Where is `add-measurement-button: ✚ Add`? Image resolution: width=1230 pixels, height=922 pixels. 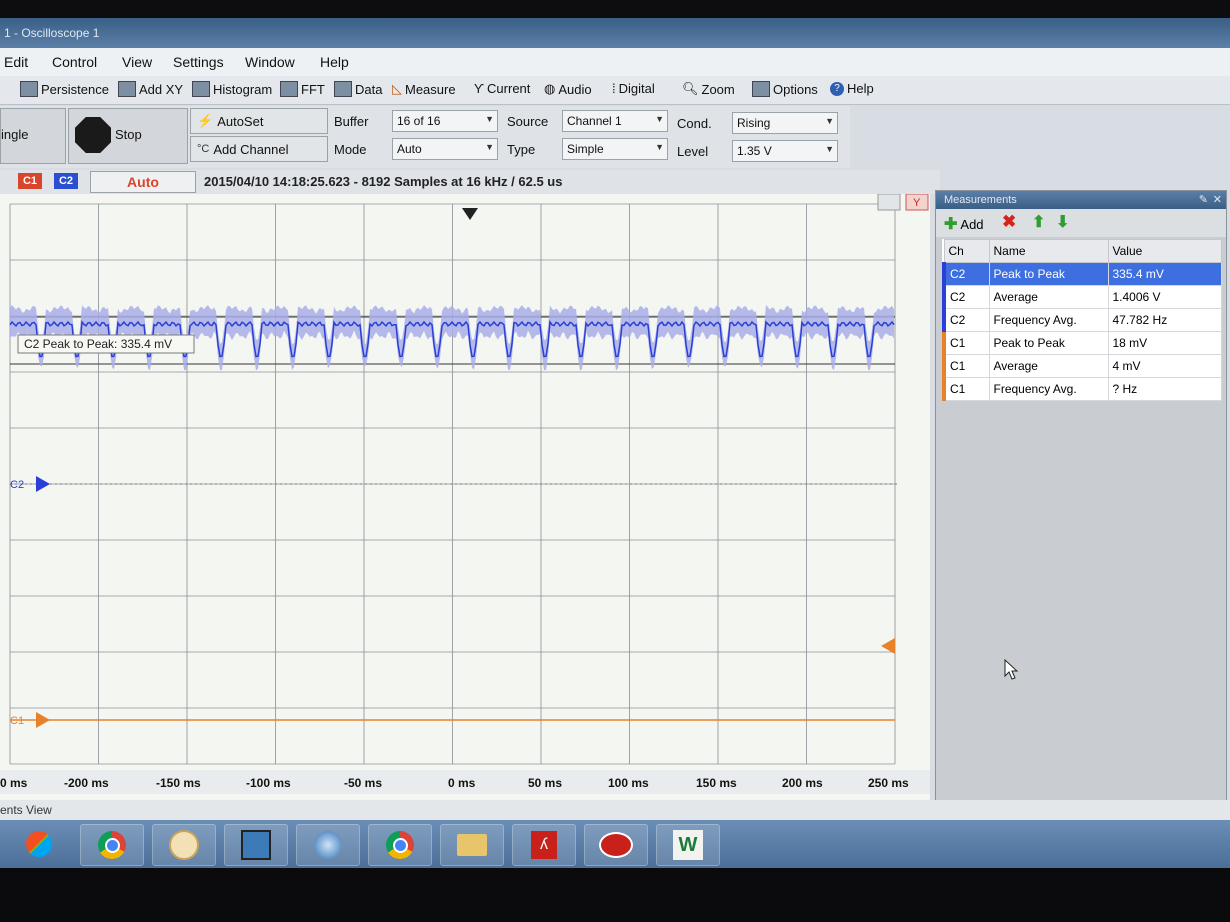
add-measurement-button: ✚ Add is located at coordinates (964, 224).